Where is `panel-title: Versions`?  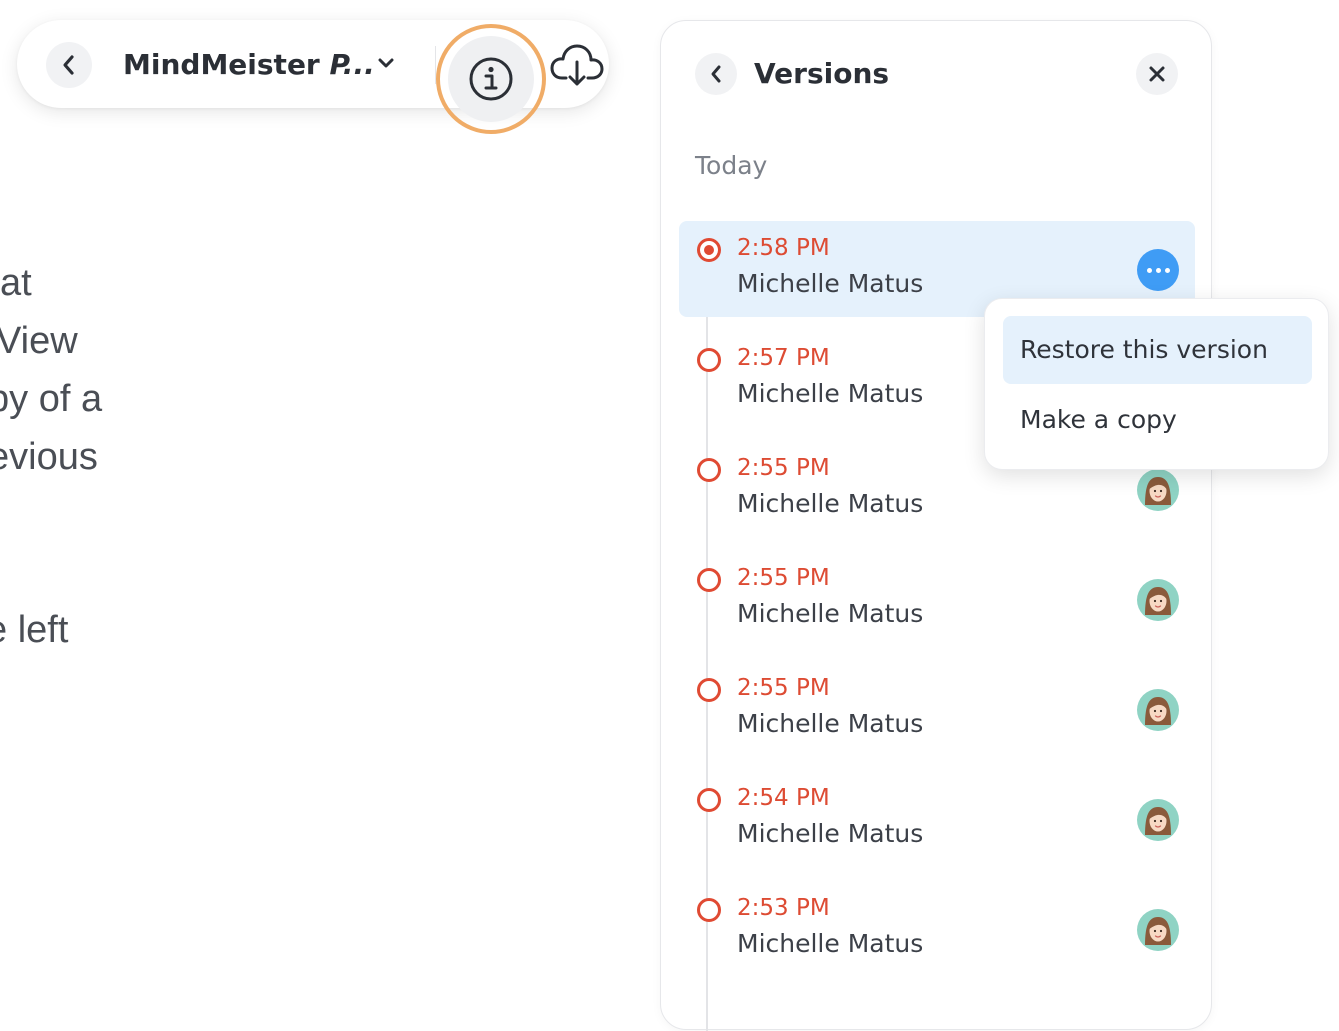 panel-title: Versions is located at coordinates (822, 73).